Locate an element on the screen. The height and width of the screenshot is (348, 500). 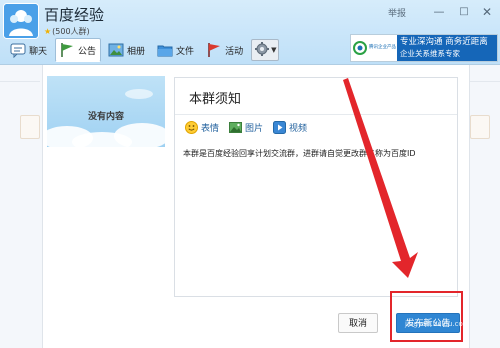
video-label: 视频 is located at coordinates (298, 128).